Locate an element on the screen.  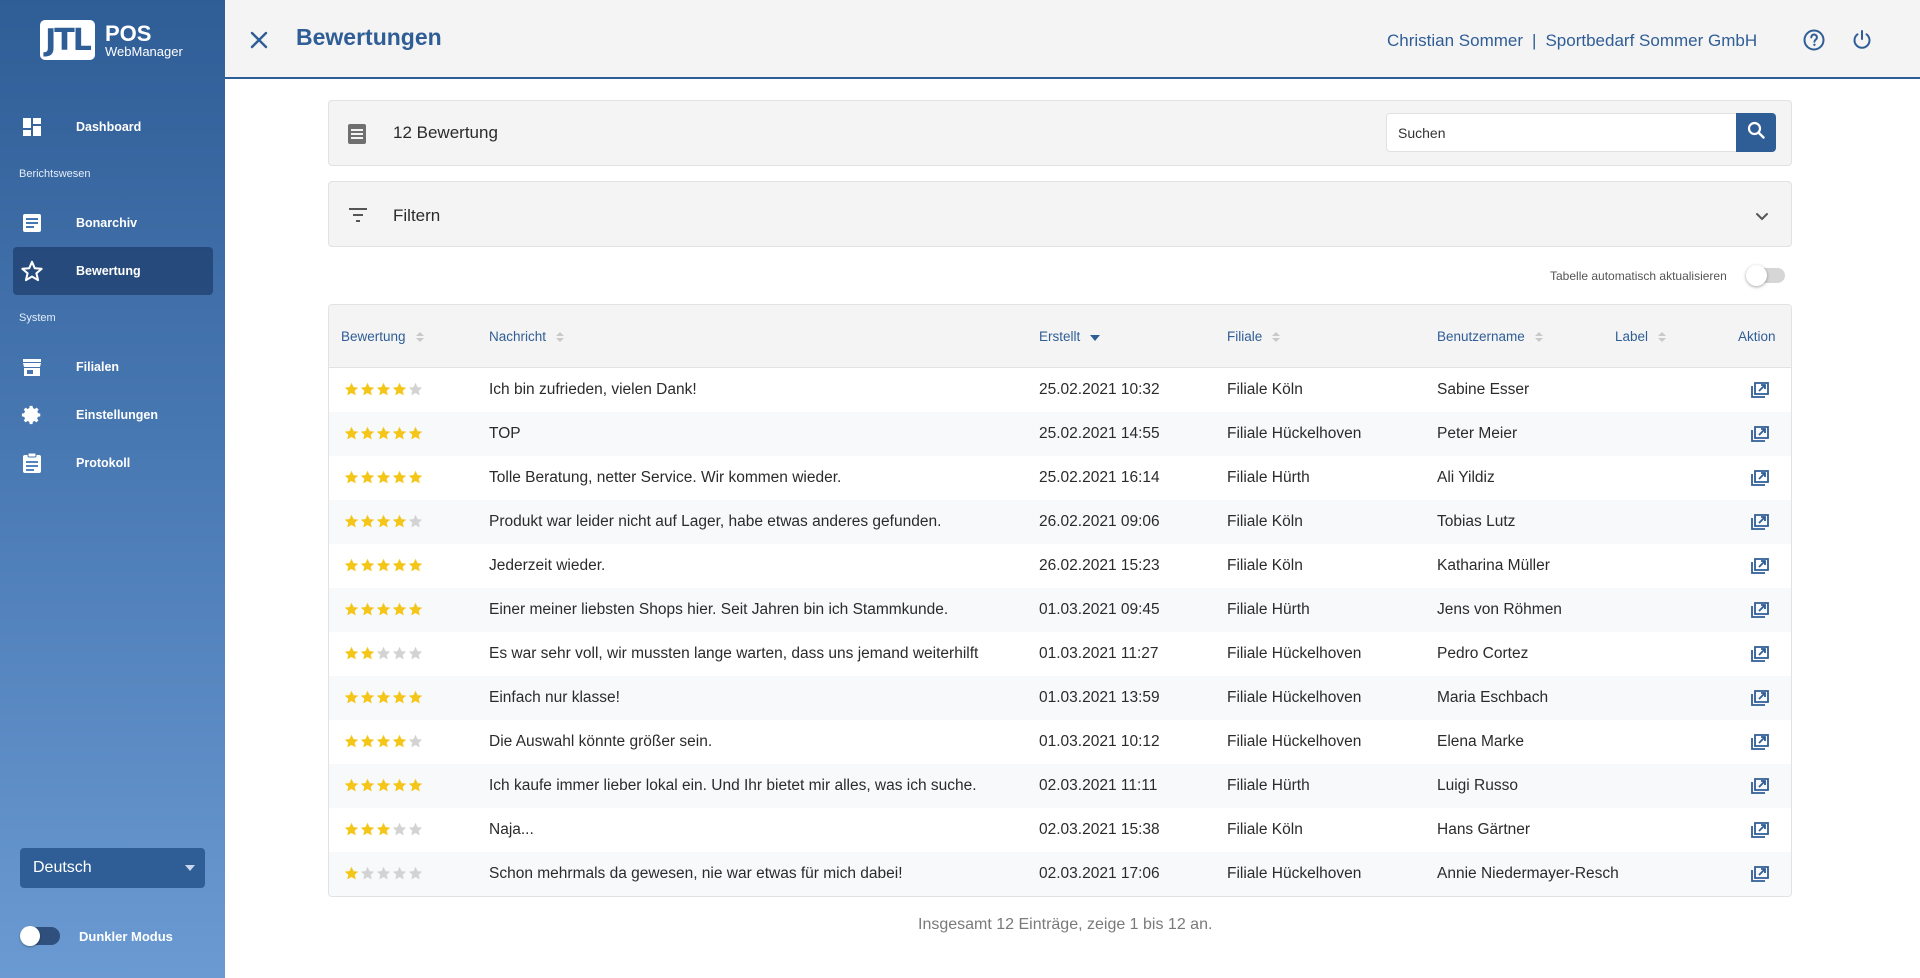
language-select: Deutsch is located at coordinates (112, 868).